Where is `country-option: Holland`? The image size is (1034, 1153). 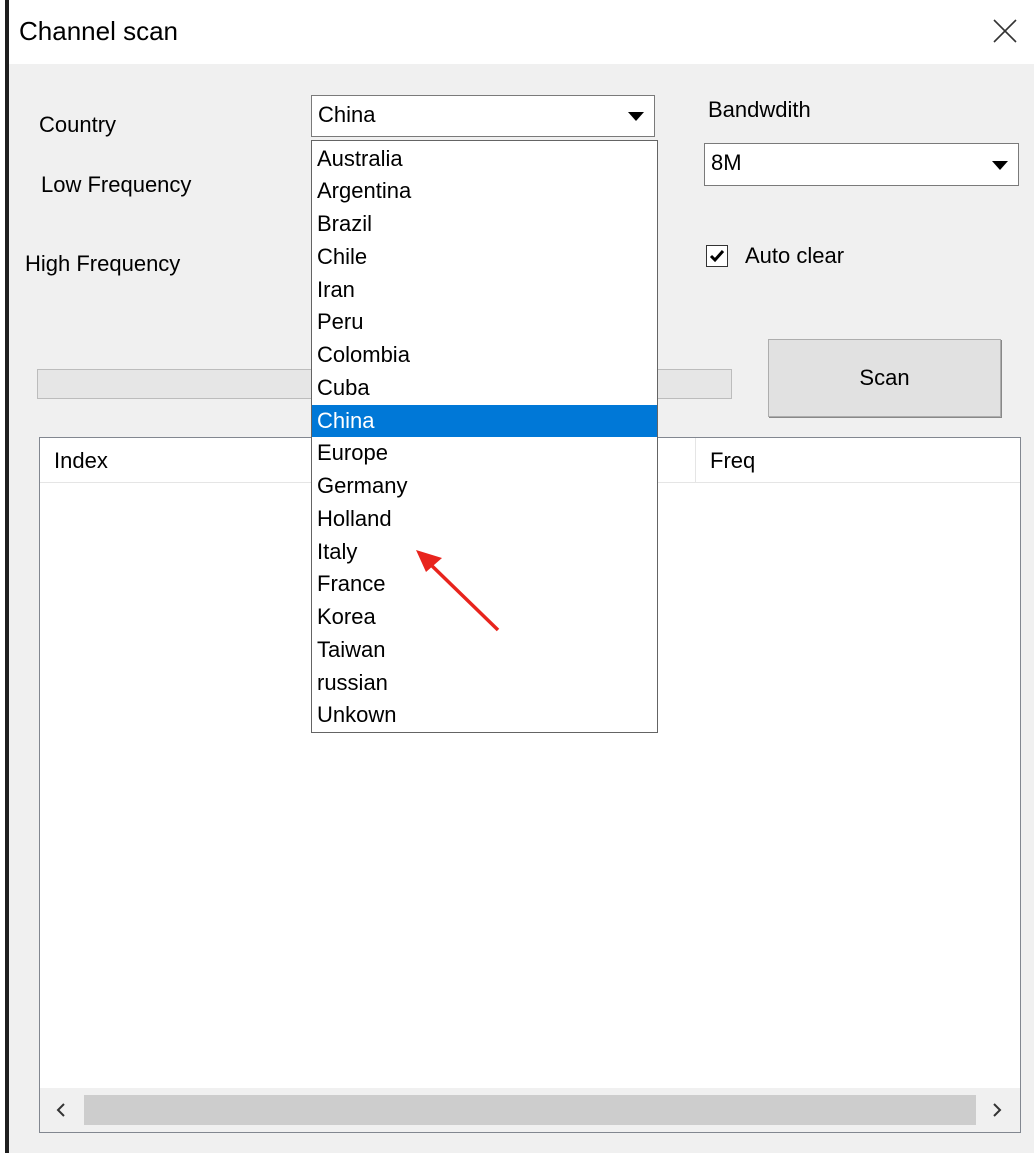 country-option: Holland is located at coordinates (484, 519).